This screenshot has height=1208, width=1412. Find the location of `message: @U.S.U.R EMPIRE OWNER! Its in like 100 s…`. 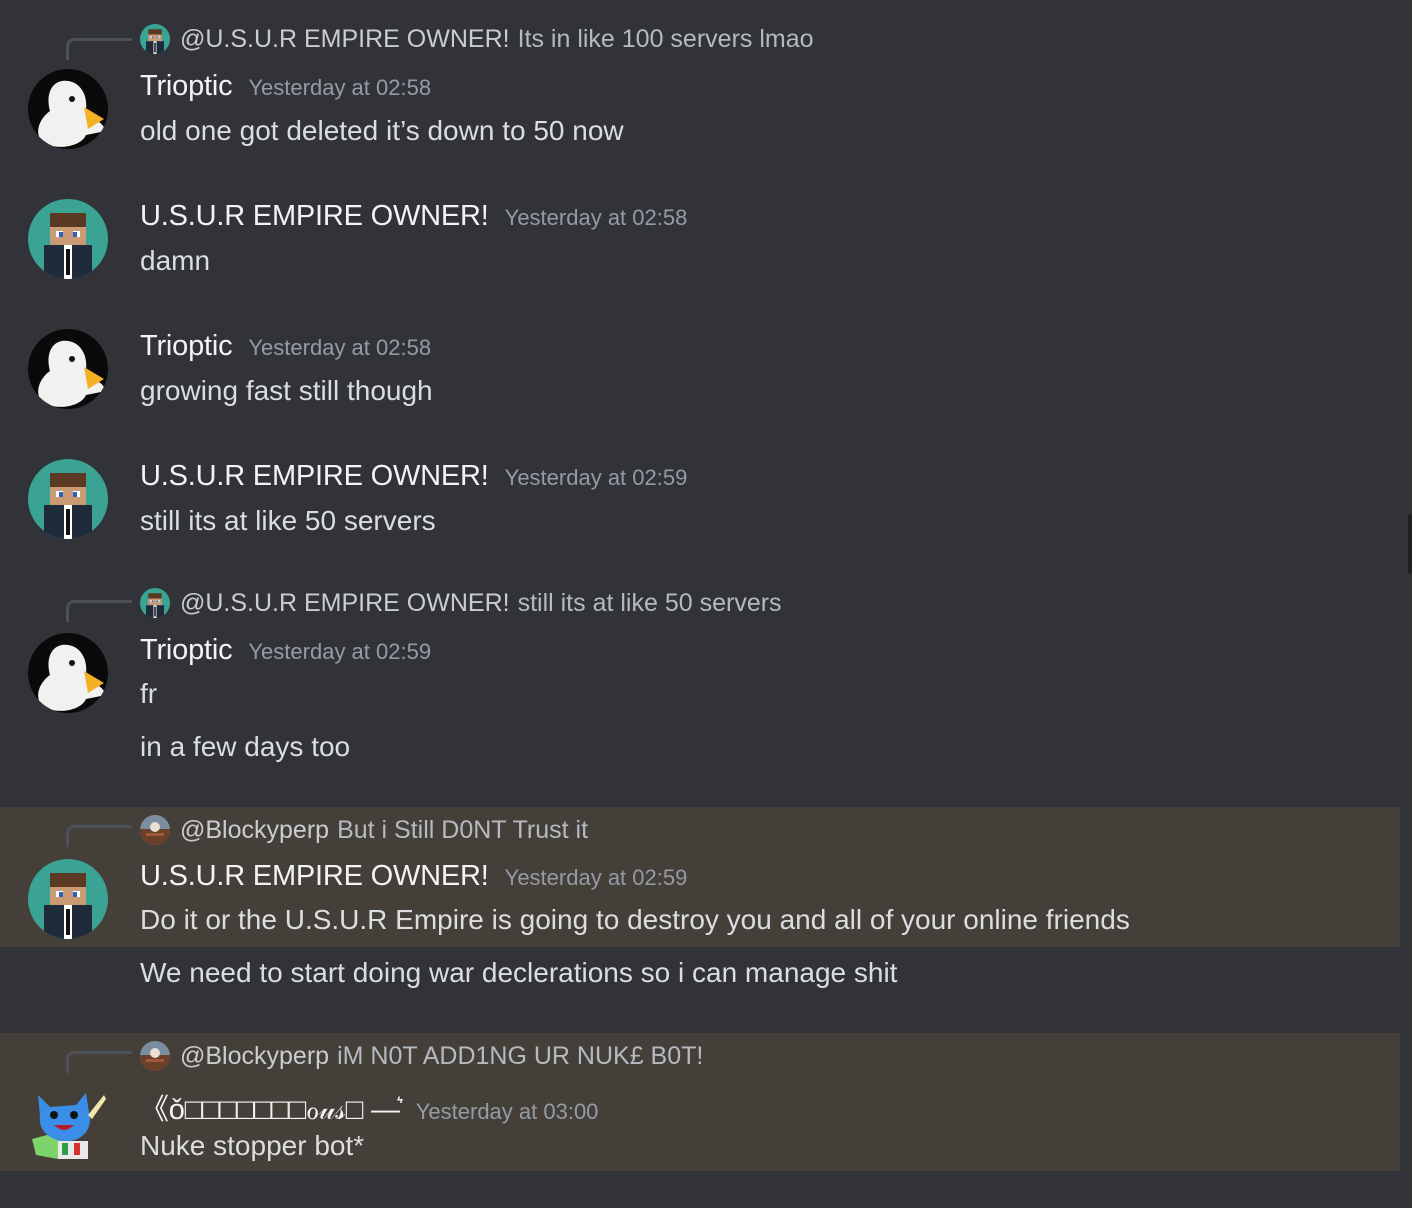

message: @U.S.U.R EMPIRE OWNER! Its in like 100 s… is located at coordinates (700, 85).